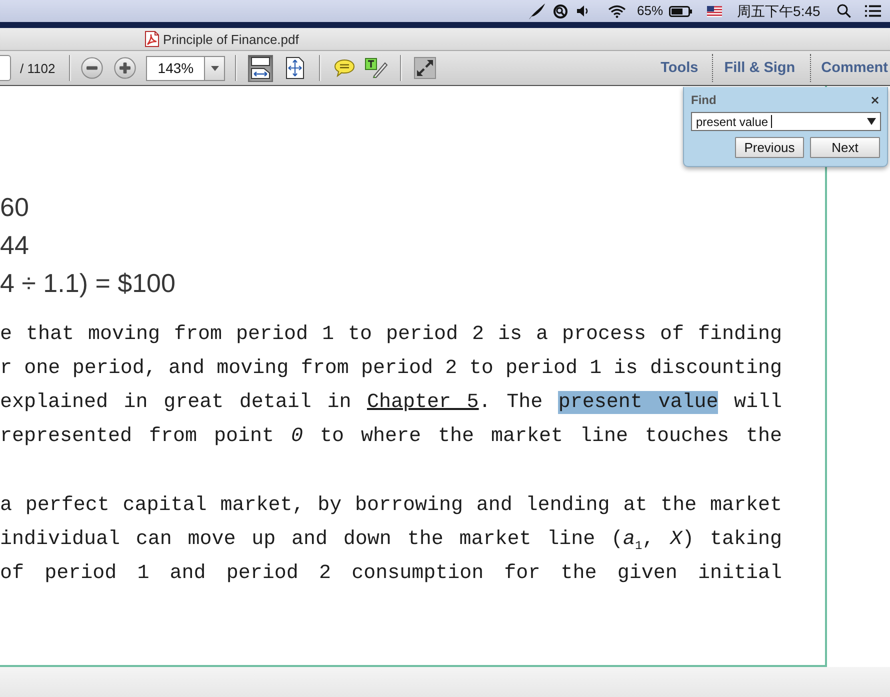 The image size is (890, 697). I want to click on flag-icon, so click(714, 11).